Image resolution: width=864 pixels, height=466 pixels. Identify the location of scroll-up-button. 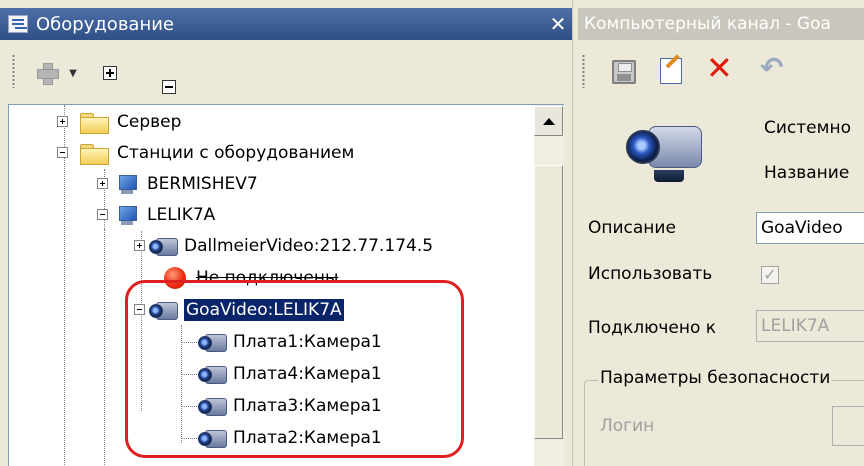
(548, 121).